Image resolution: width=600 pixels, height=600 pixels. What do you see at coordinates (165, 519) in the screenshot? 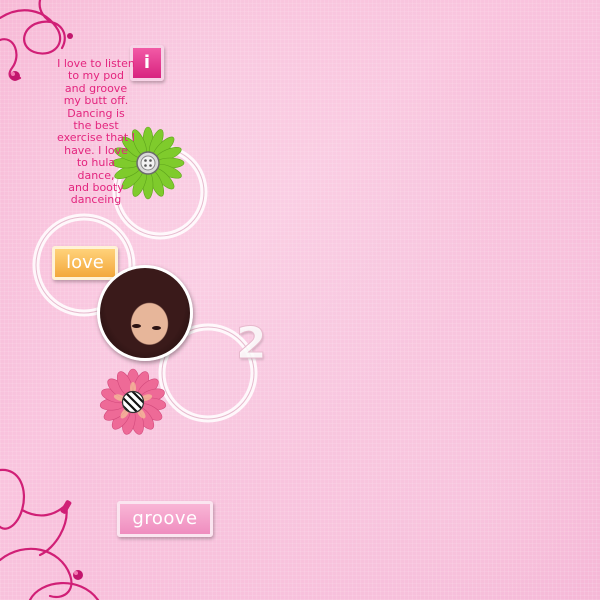
I see `groove-word-tile: groove` at bounding box center [165, 519].